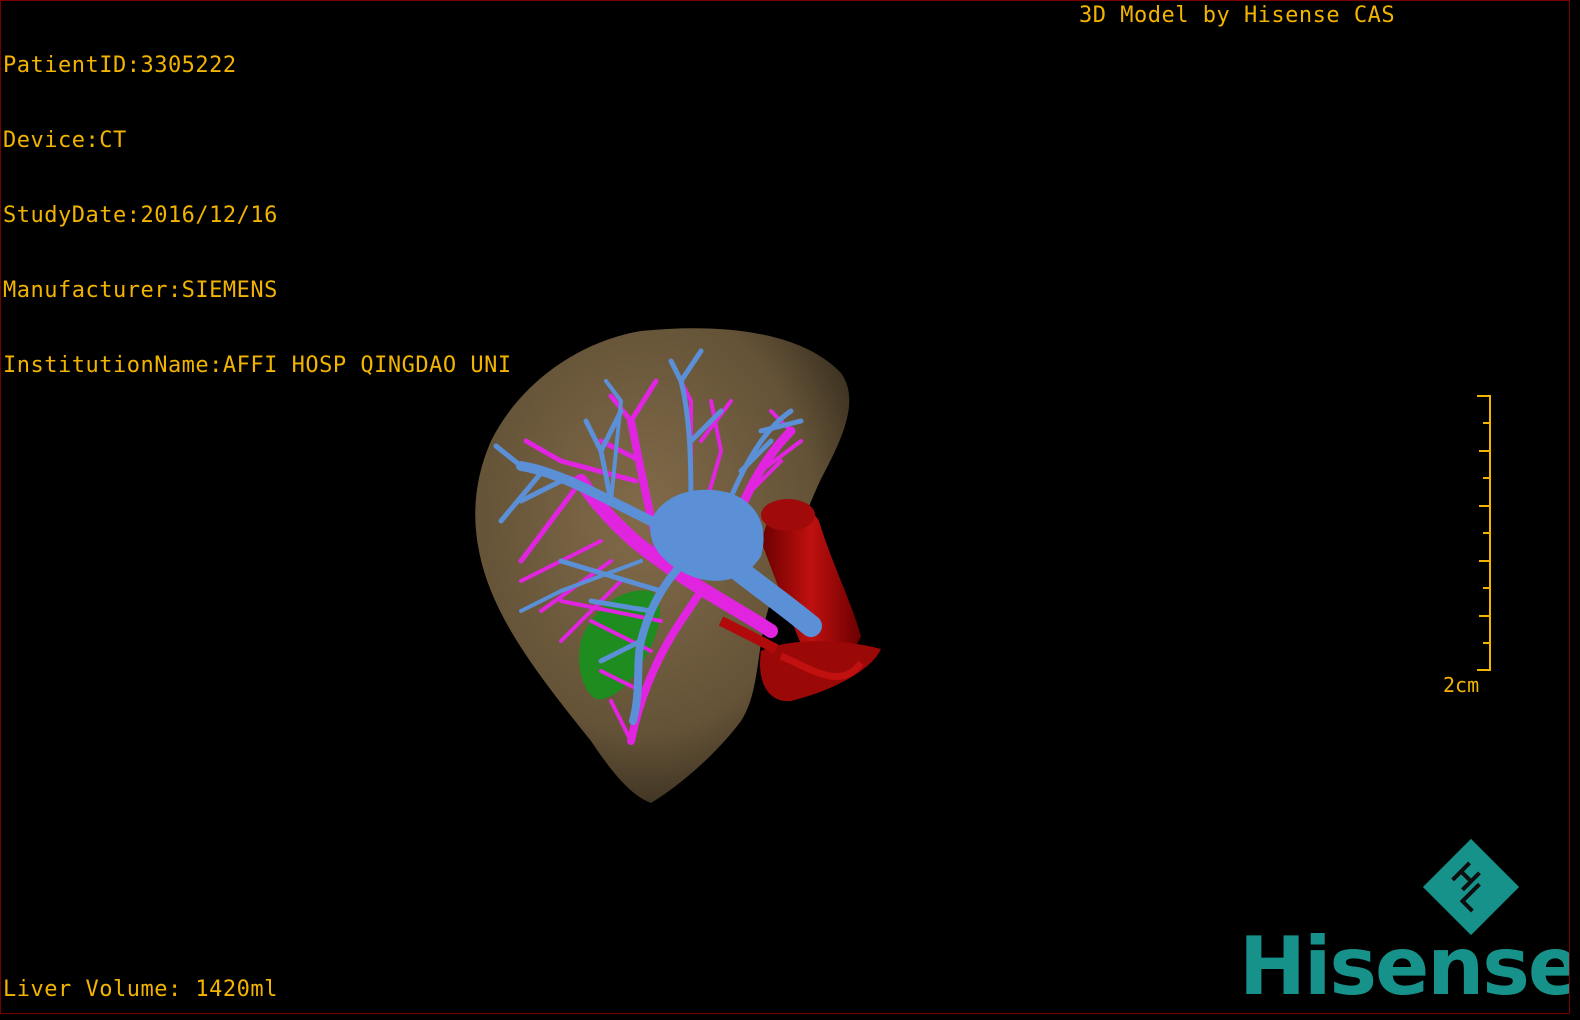  What do you see at coordinates (1404, 966) in the screenshot?
I see `hisense-brand-wordmark: Hisense` at bounding box center [1404, 966].